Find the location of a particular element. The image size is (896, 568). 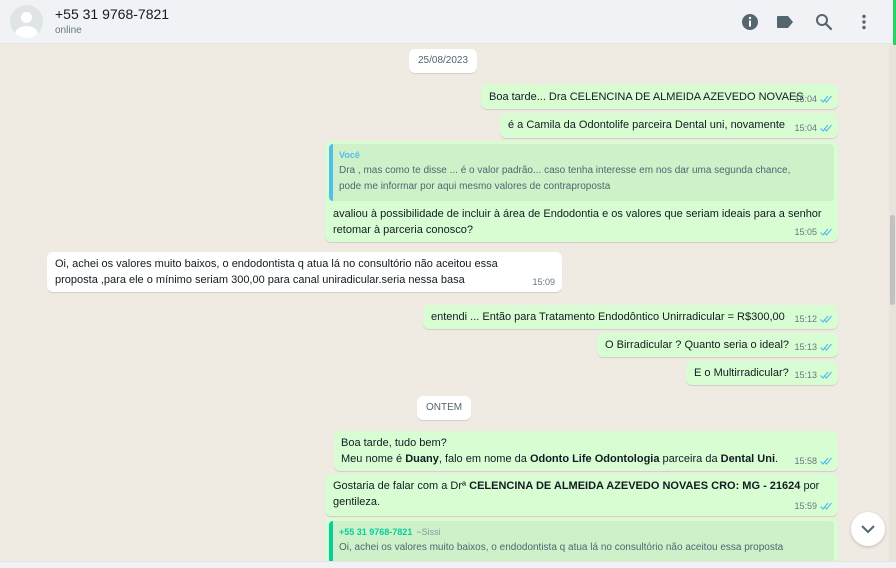

date-separator: ONTEM is located at coordinates (444, 408).